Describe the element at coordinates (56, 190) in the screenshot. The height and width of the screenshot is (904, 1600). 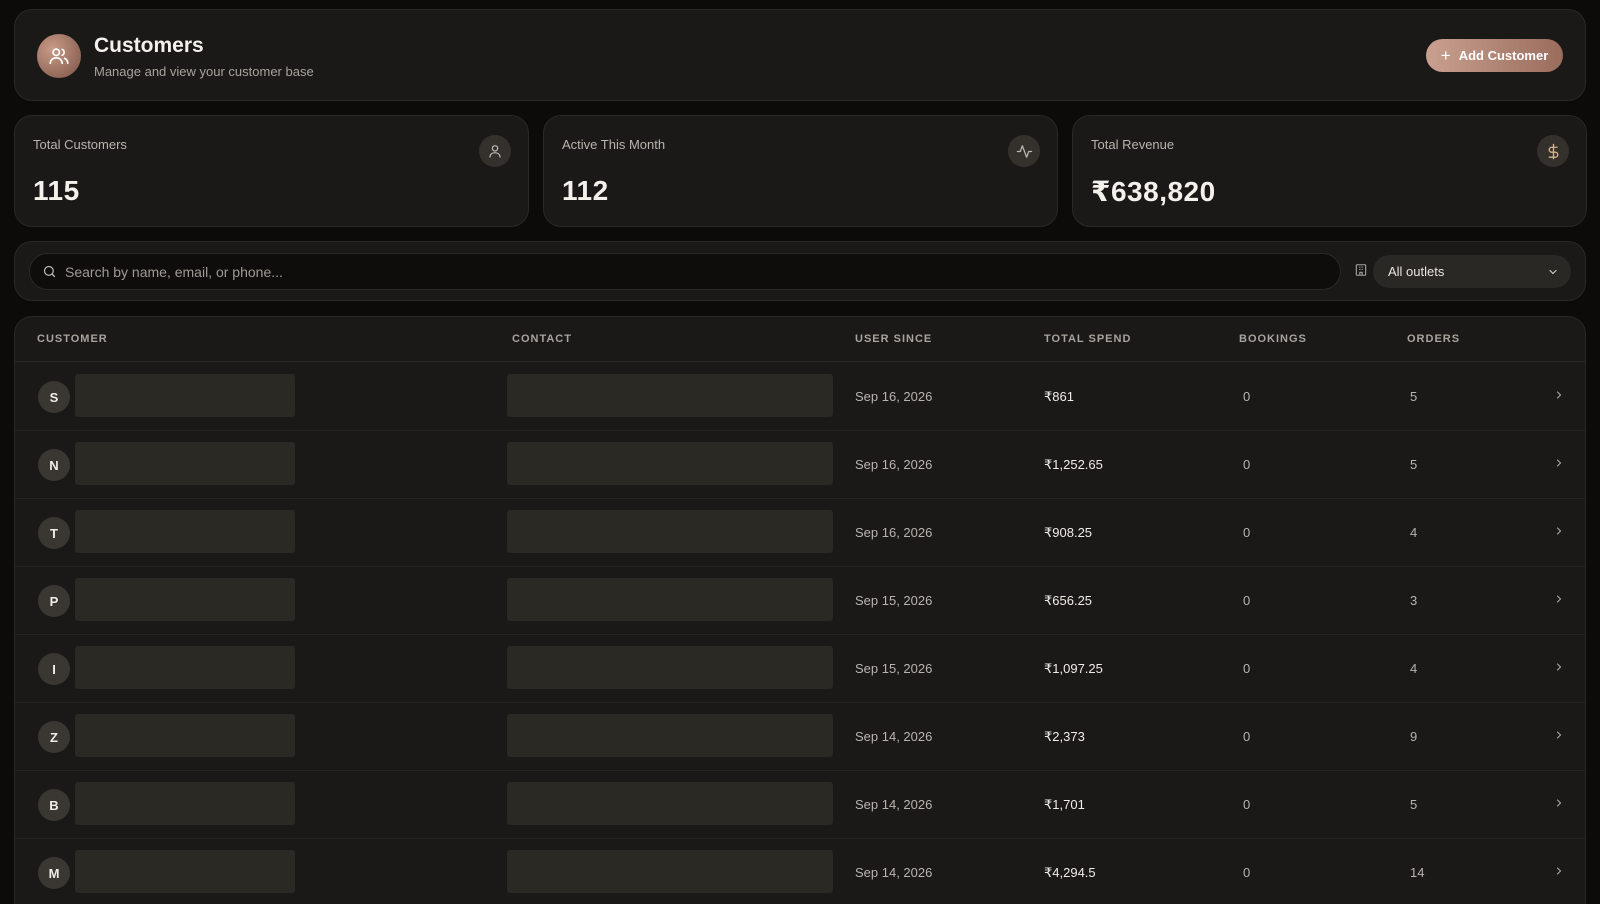
I see `stat-value: 115` at that location.